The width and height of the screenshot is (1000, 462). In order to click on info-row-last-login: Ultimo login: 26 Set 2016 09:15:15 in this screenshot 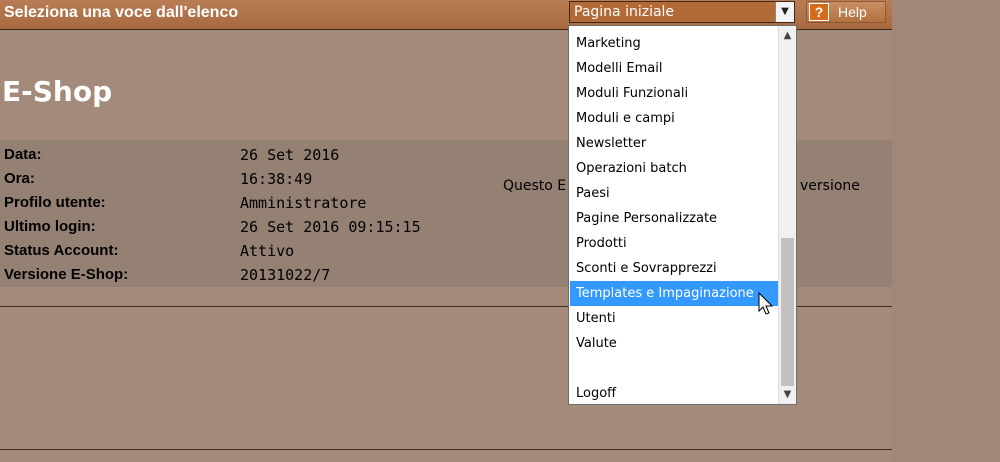, I will do `click(250, 226)`.